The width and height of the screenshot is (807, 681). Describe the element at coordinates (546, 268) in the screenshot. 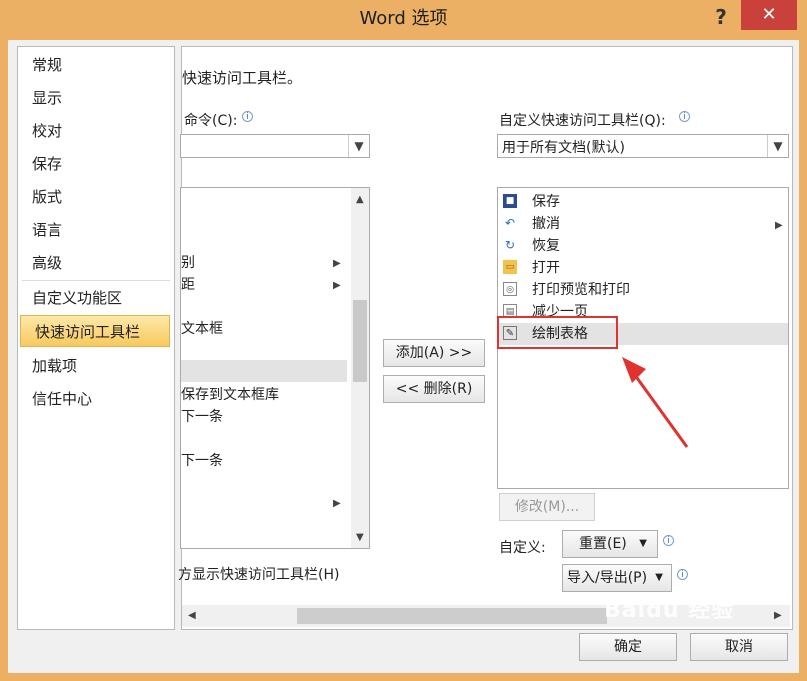

I see `qat-item-label: 打开` at that location.